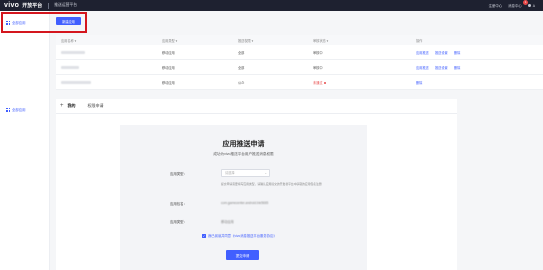  Describe the element at coordinates (265, 173) in the screenshot. I see `chevron-down-icon: ⌄` at that location.